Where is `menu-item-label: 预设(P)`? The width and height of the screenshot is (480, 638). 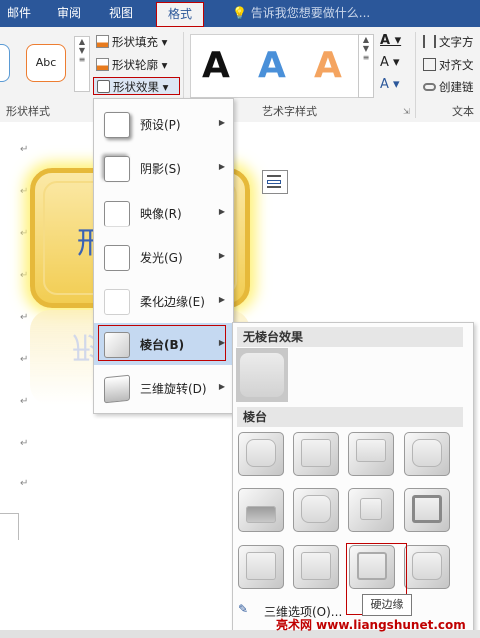
menu-item-label: 预设(P) is located at coordinates (160, 125).